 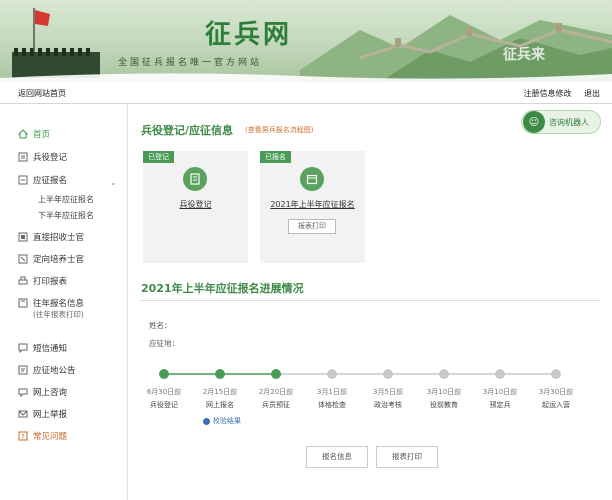 What do you see at coordinates (195, 204) in the screenshot?
I see `card-register-link: 兵役登记` at bounding box center [195, 204].